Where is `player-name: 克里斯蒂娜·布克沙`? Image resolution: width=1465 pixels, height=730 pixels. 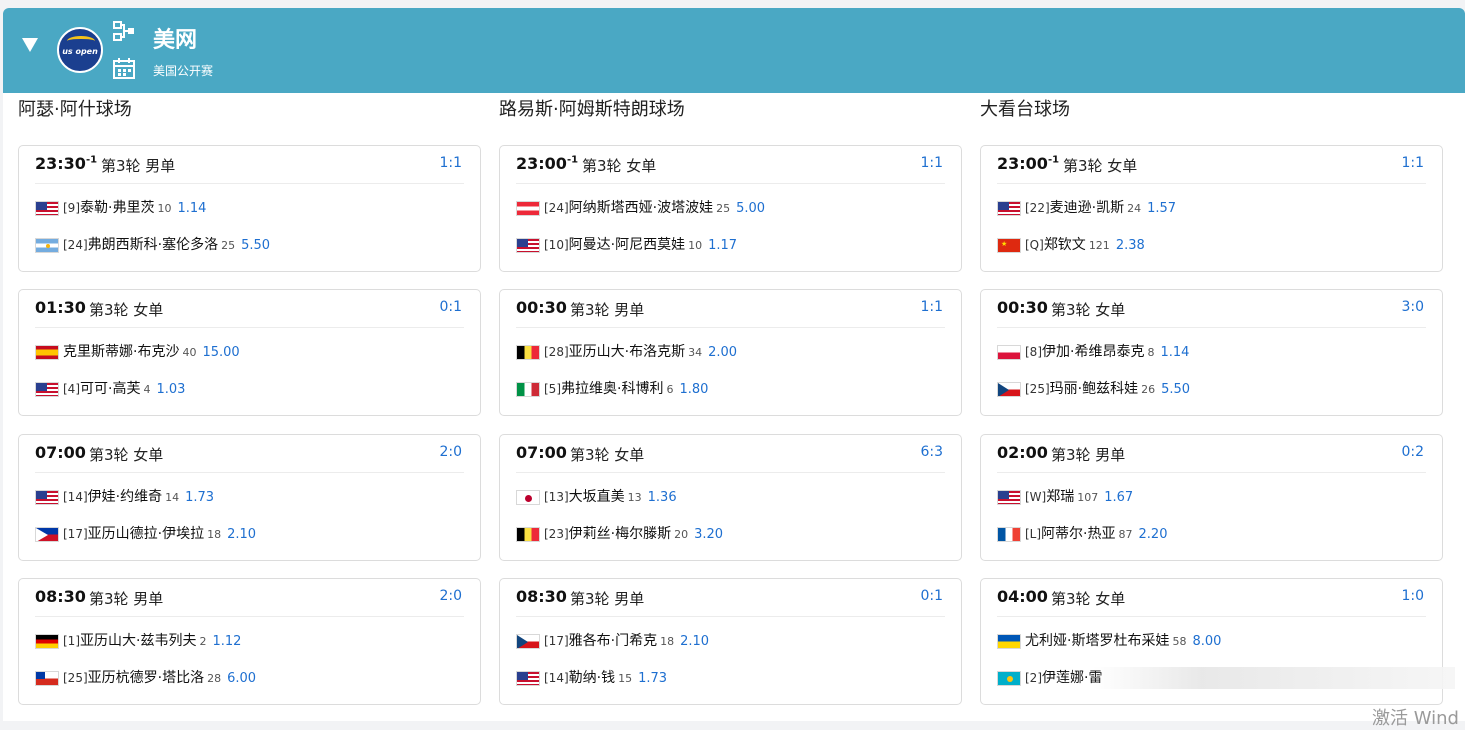 player-name: 克里斯蒂娜·布克沙 is located at coordinates (121, 352).